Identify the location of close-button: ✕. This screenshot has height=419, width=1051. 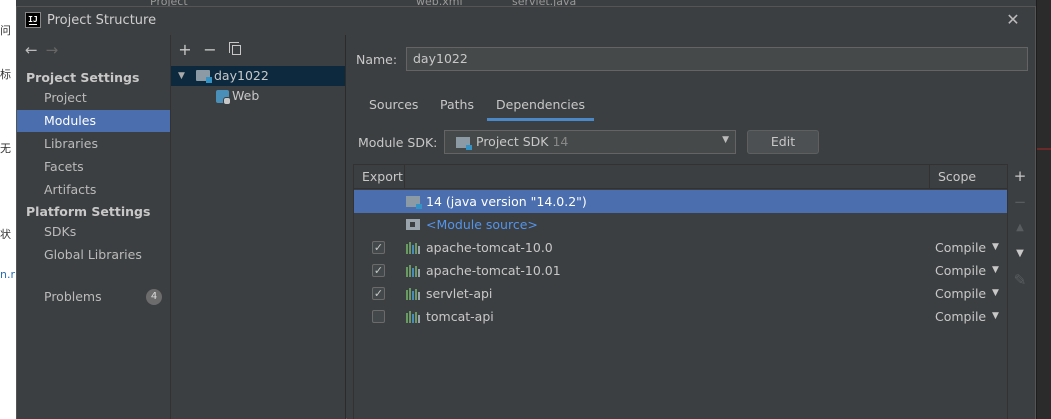
(1013, 20).